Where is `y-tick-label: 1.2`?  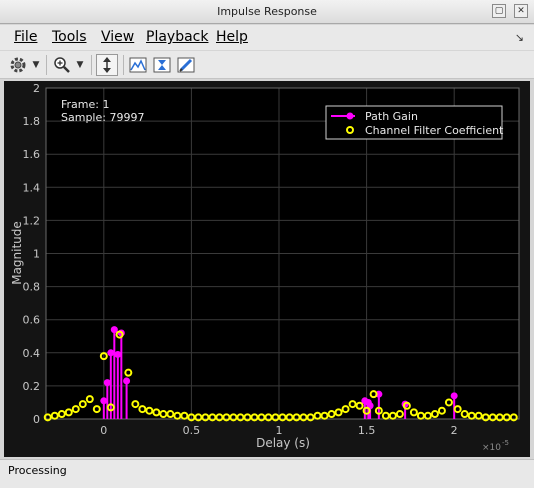
y-tick-label: 1.2 is located at coordinates (32, 220).